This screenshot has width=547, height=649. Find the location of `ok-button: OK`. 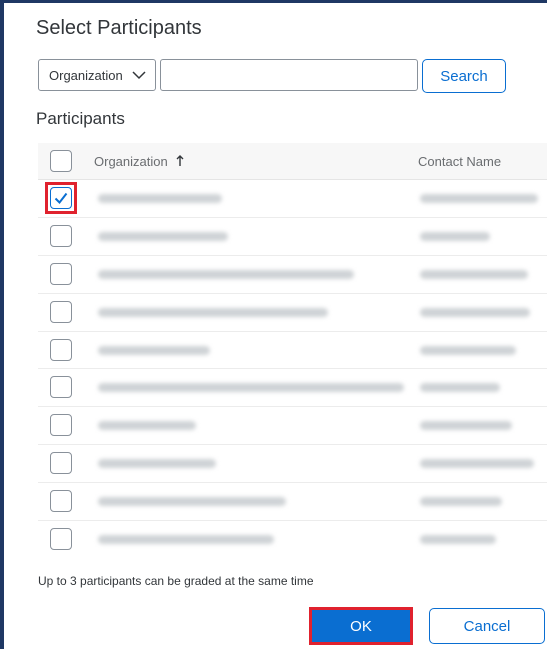

ok-button: OK is located at coordinates (361, 626).